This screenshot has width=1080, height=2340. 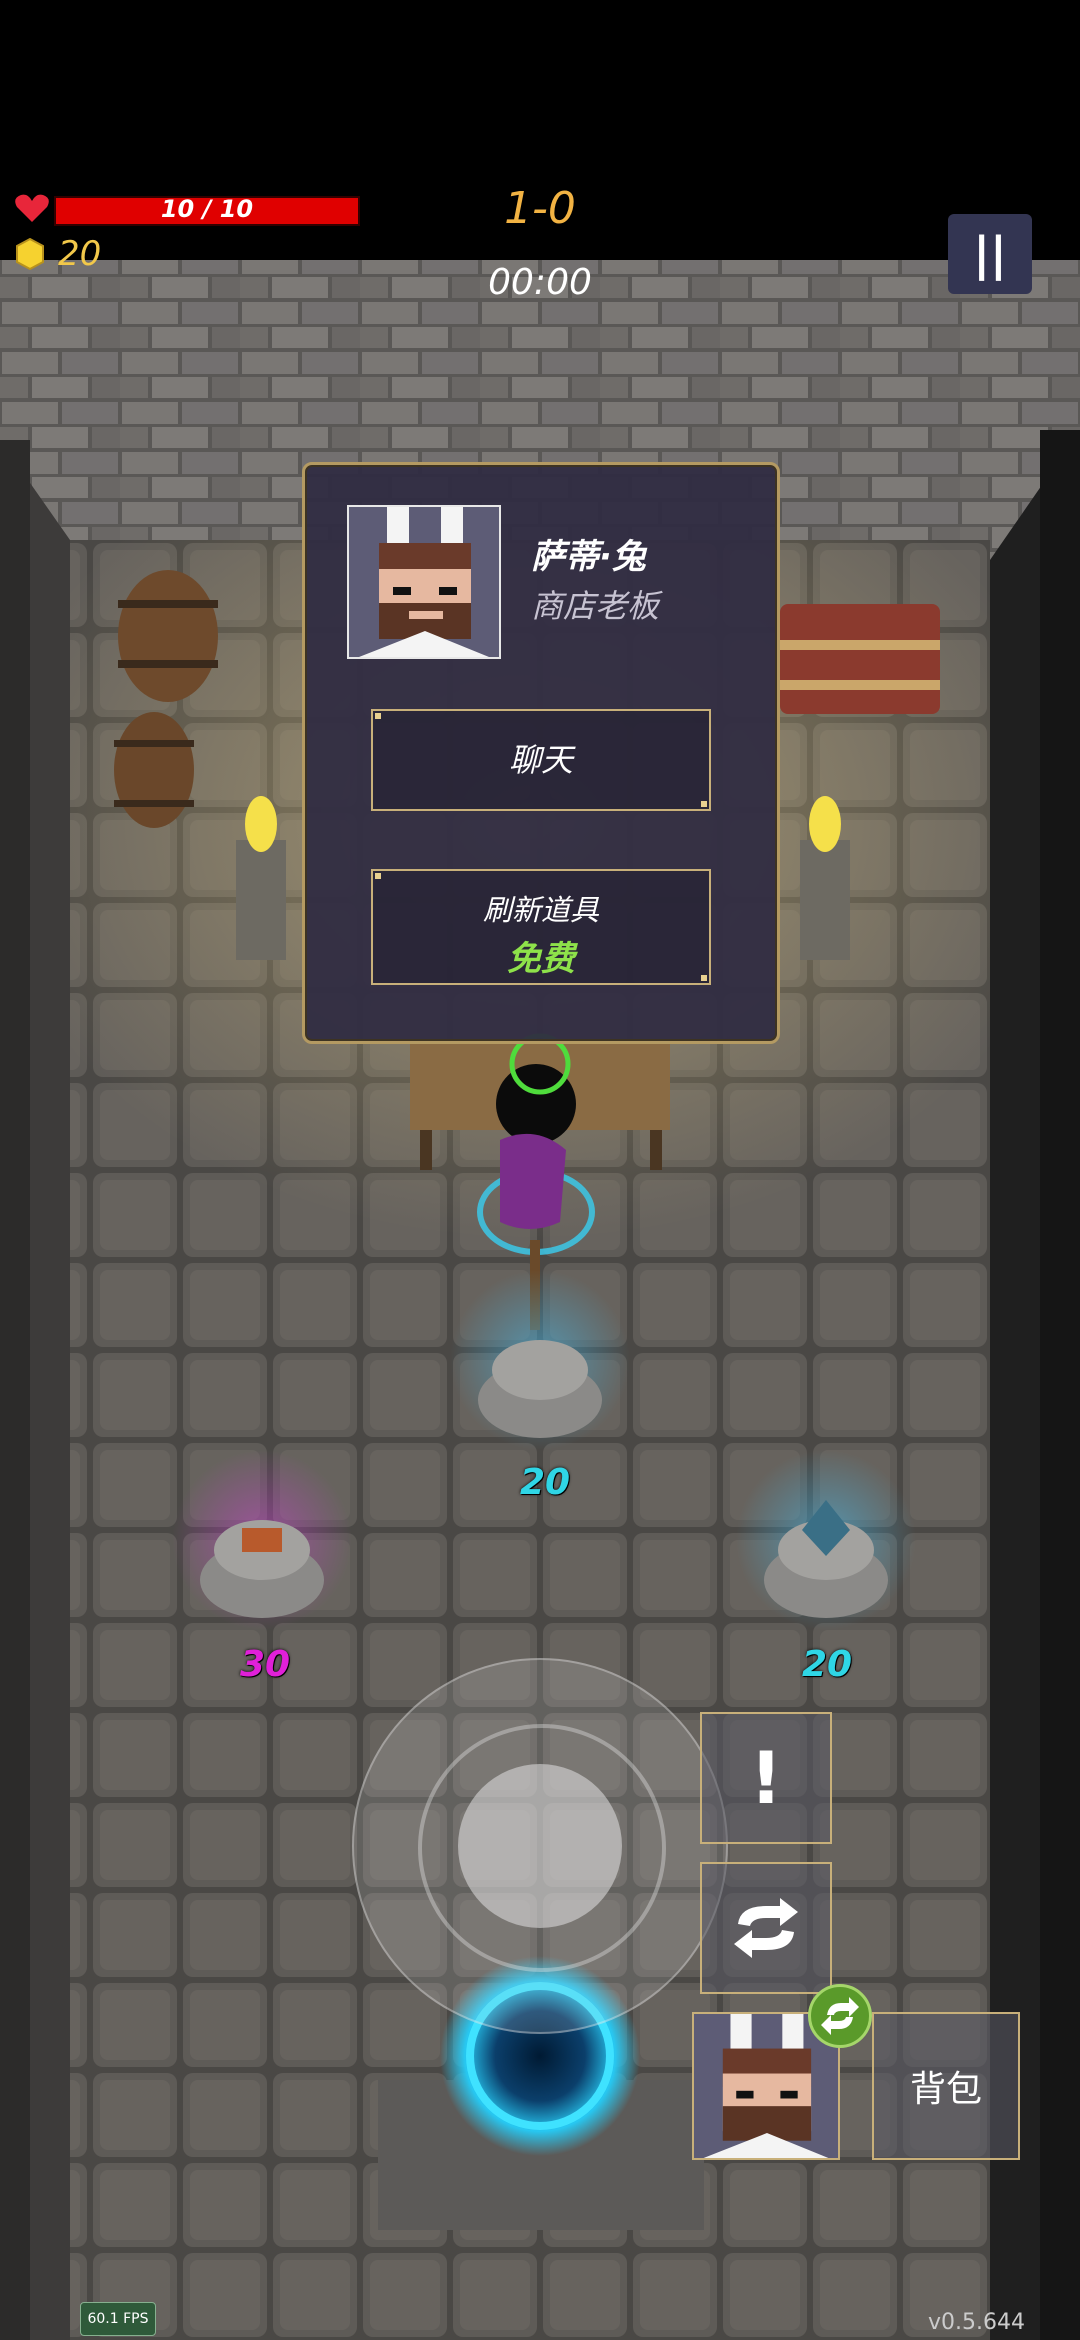 What do you see at coordinates (945, 2089) in the screenshot?
I see `backpack-label: 背包` at bounding box center [945, 2089].